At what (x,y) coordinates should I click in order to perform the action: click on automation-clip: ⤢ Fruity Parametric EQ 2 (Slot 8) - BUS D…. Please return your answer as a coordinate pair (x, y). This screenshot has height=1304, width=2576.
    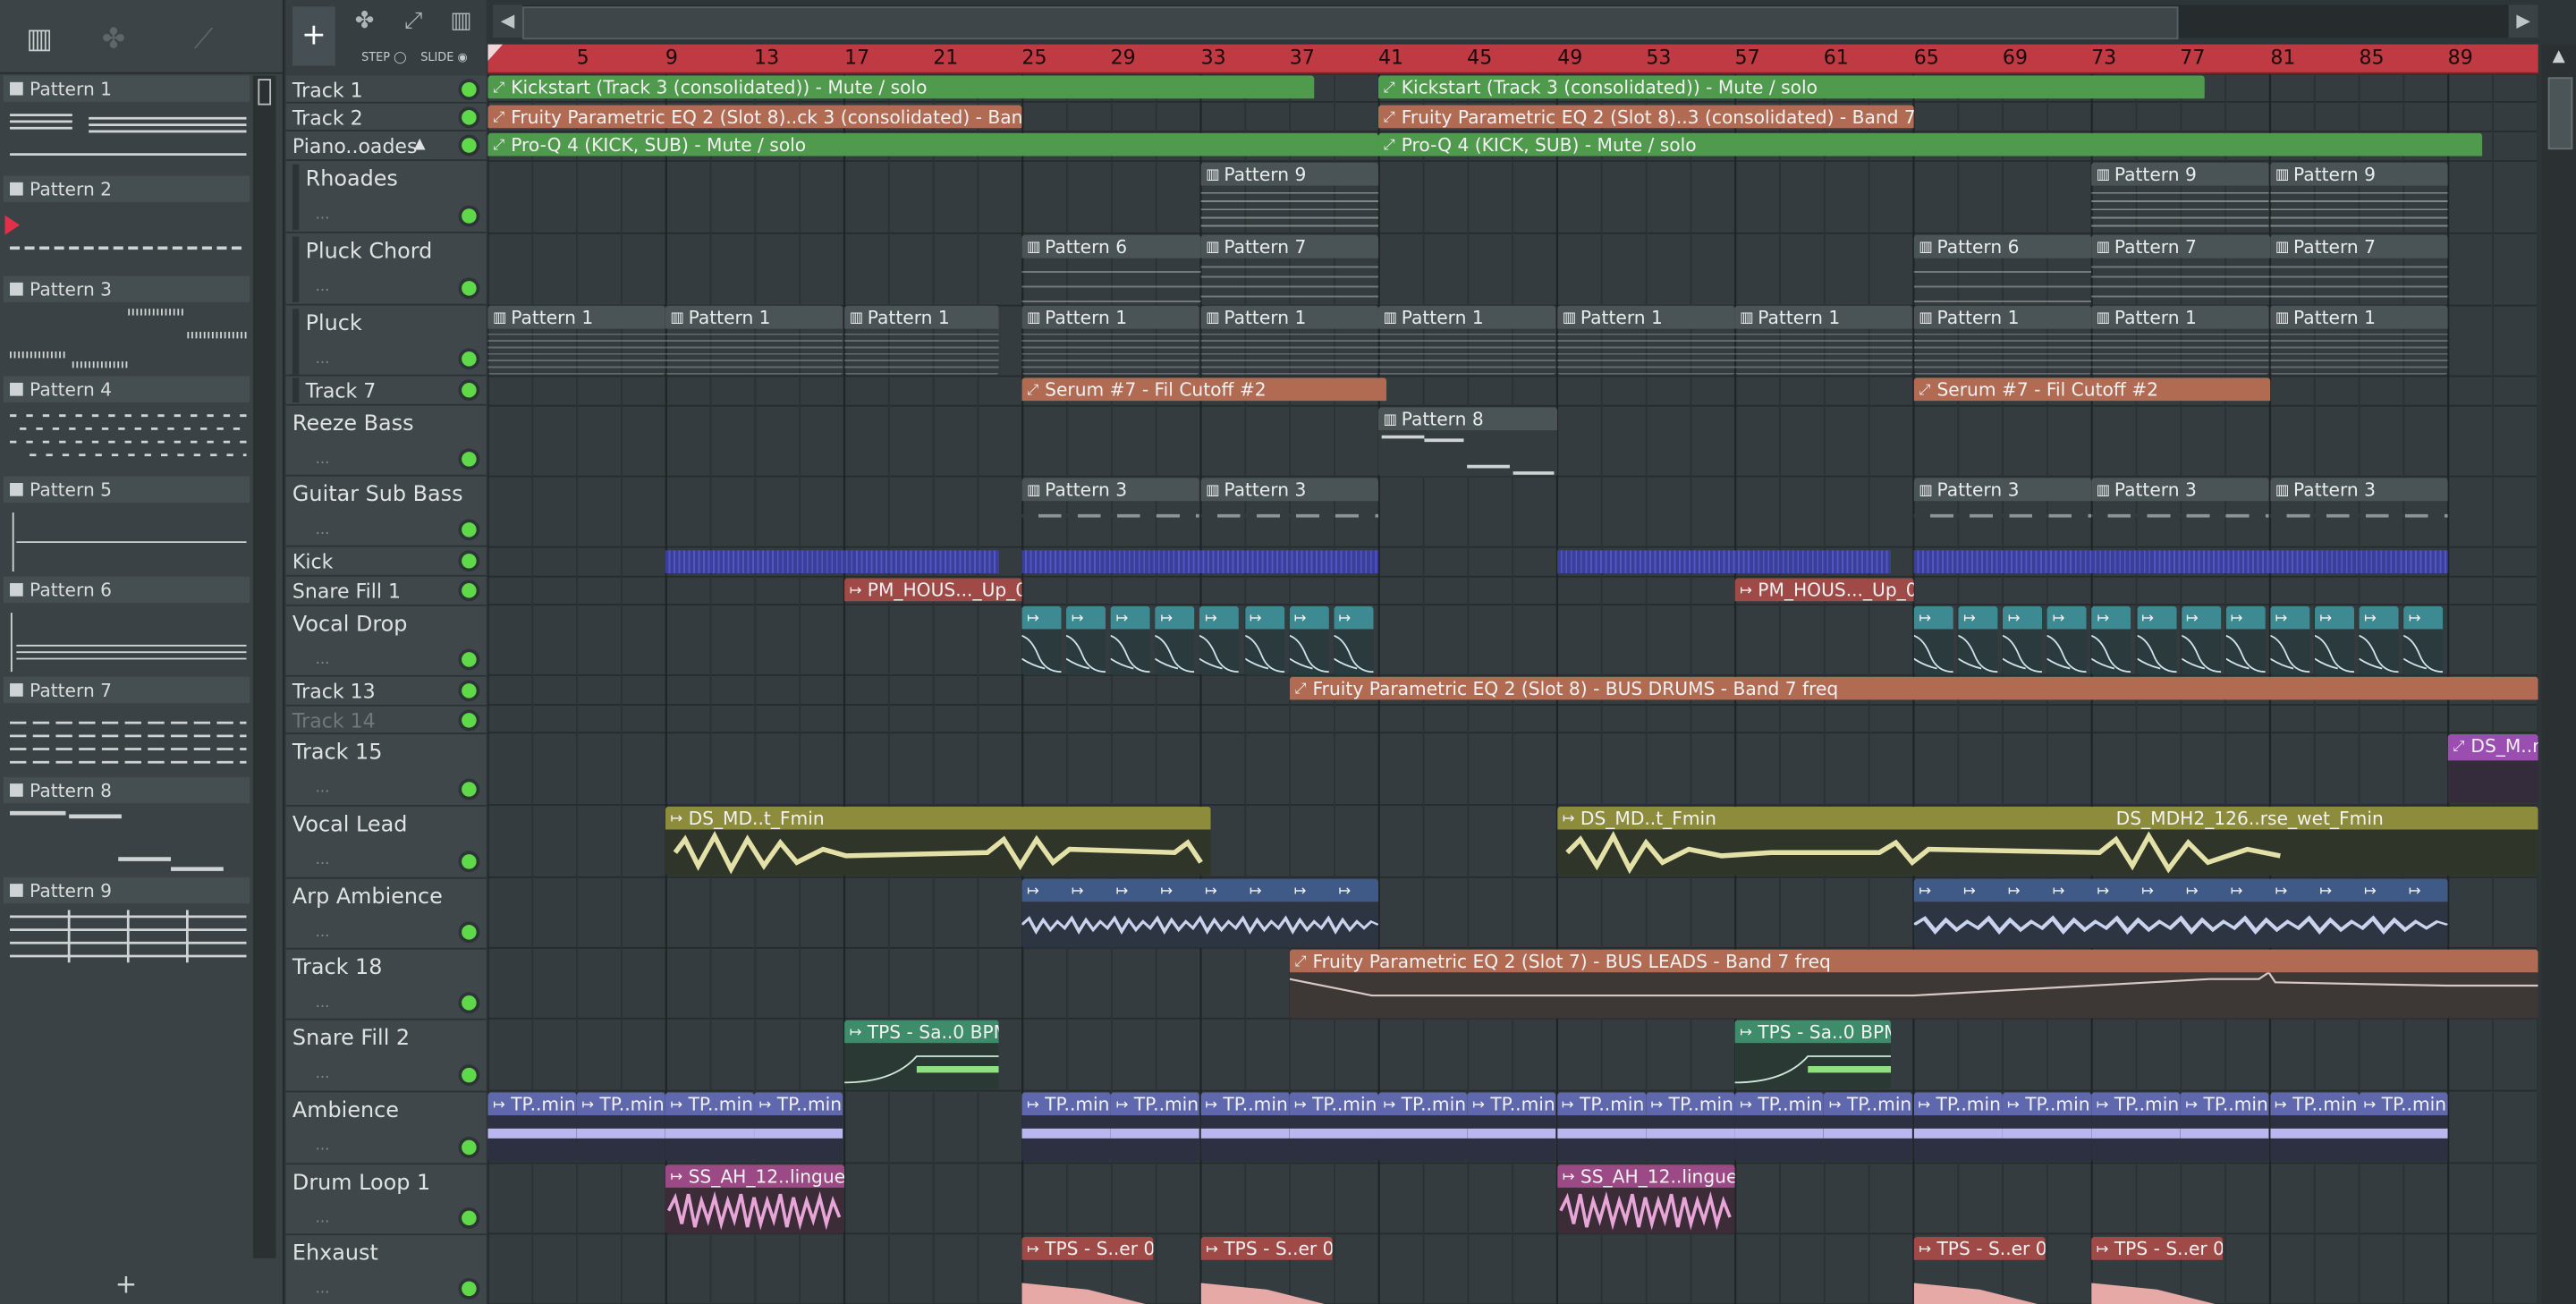
    Looking at the image, I should click on (1913, 689).